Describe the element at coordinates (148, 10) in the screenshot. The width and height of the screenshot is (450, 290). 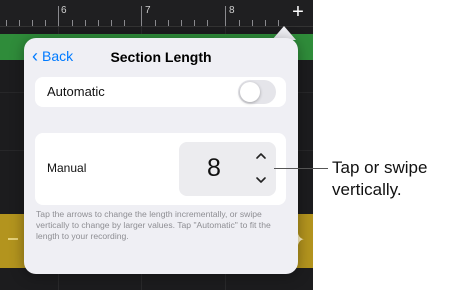
I see `ruler-number: 7` at that location.